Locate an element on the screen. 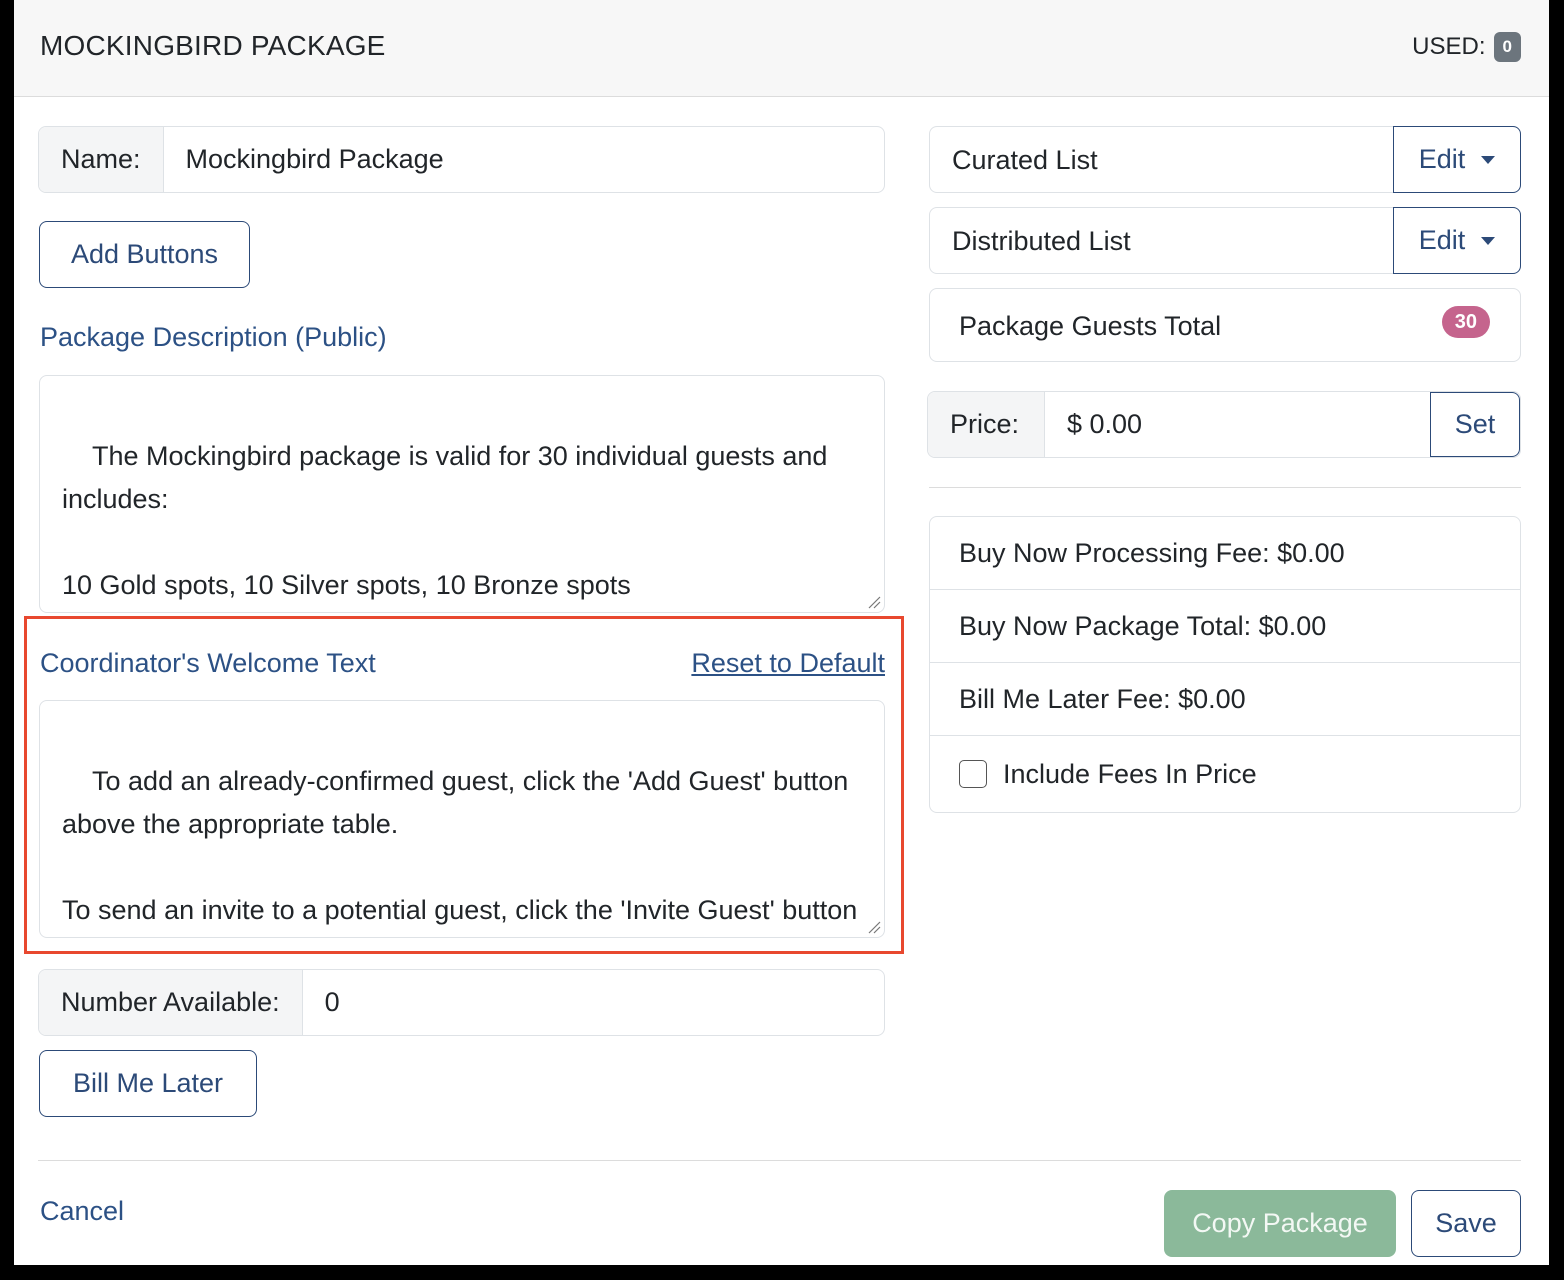 The image size is (1564, 1280). used-count-badge: 0 is located at coordinates (1507, 47).